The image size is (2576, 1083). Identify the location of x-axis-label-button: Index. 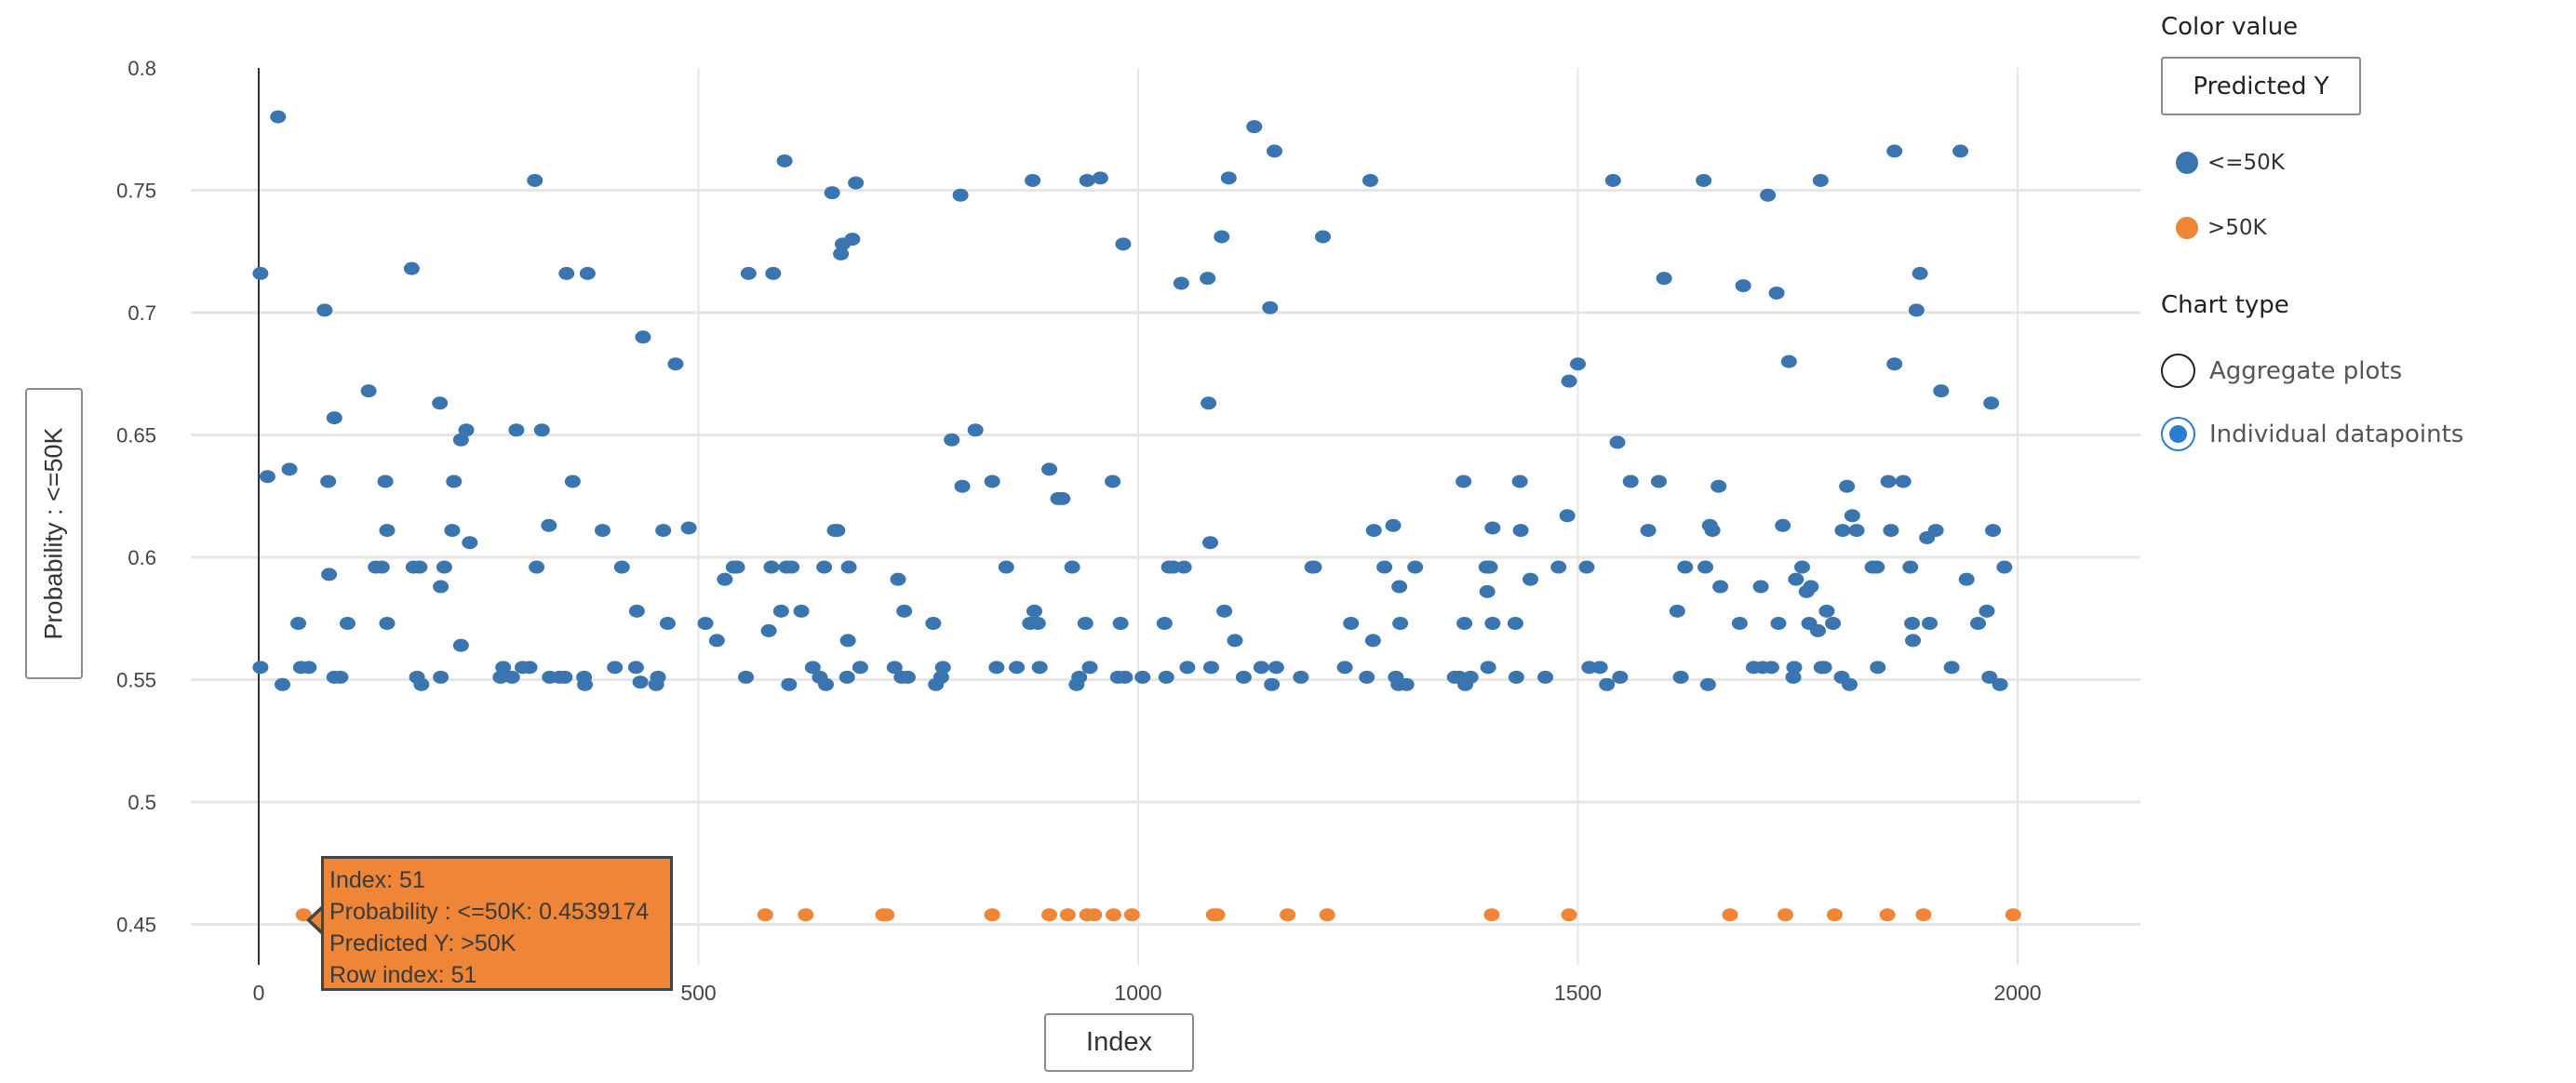
(1119, 1042).